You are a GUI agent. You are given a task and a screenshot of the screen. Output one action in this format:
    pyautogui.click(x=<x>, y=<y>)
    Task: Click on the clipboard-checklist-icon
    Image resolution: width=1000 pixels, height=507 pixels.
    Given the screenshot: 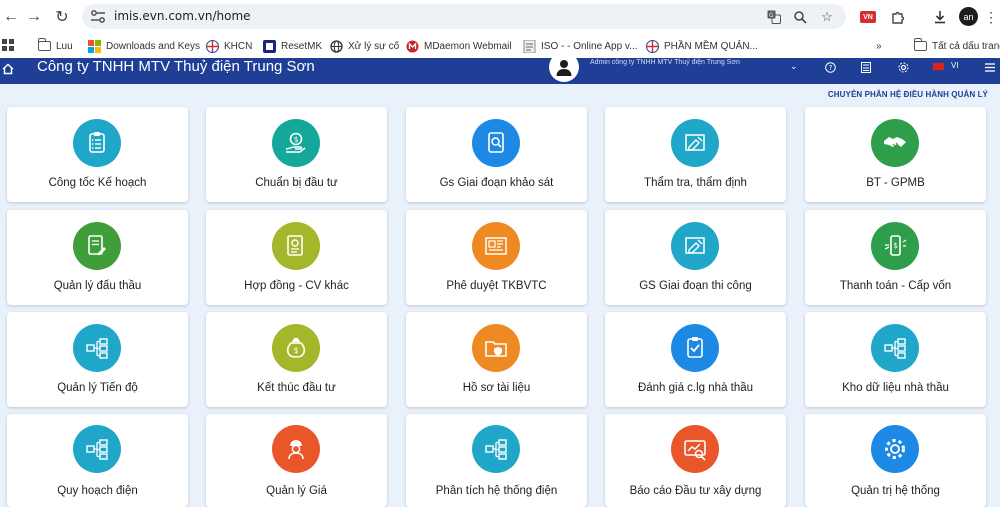 What is the action you would take?
    pyautogui.click(x=97, y=143)
    